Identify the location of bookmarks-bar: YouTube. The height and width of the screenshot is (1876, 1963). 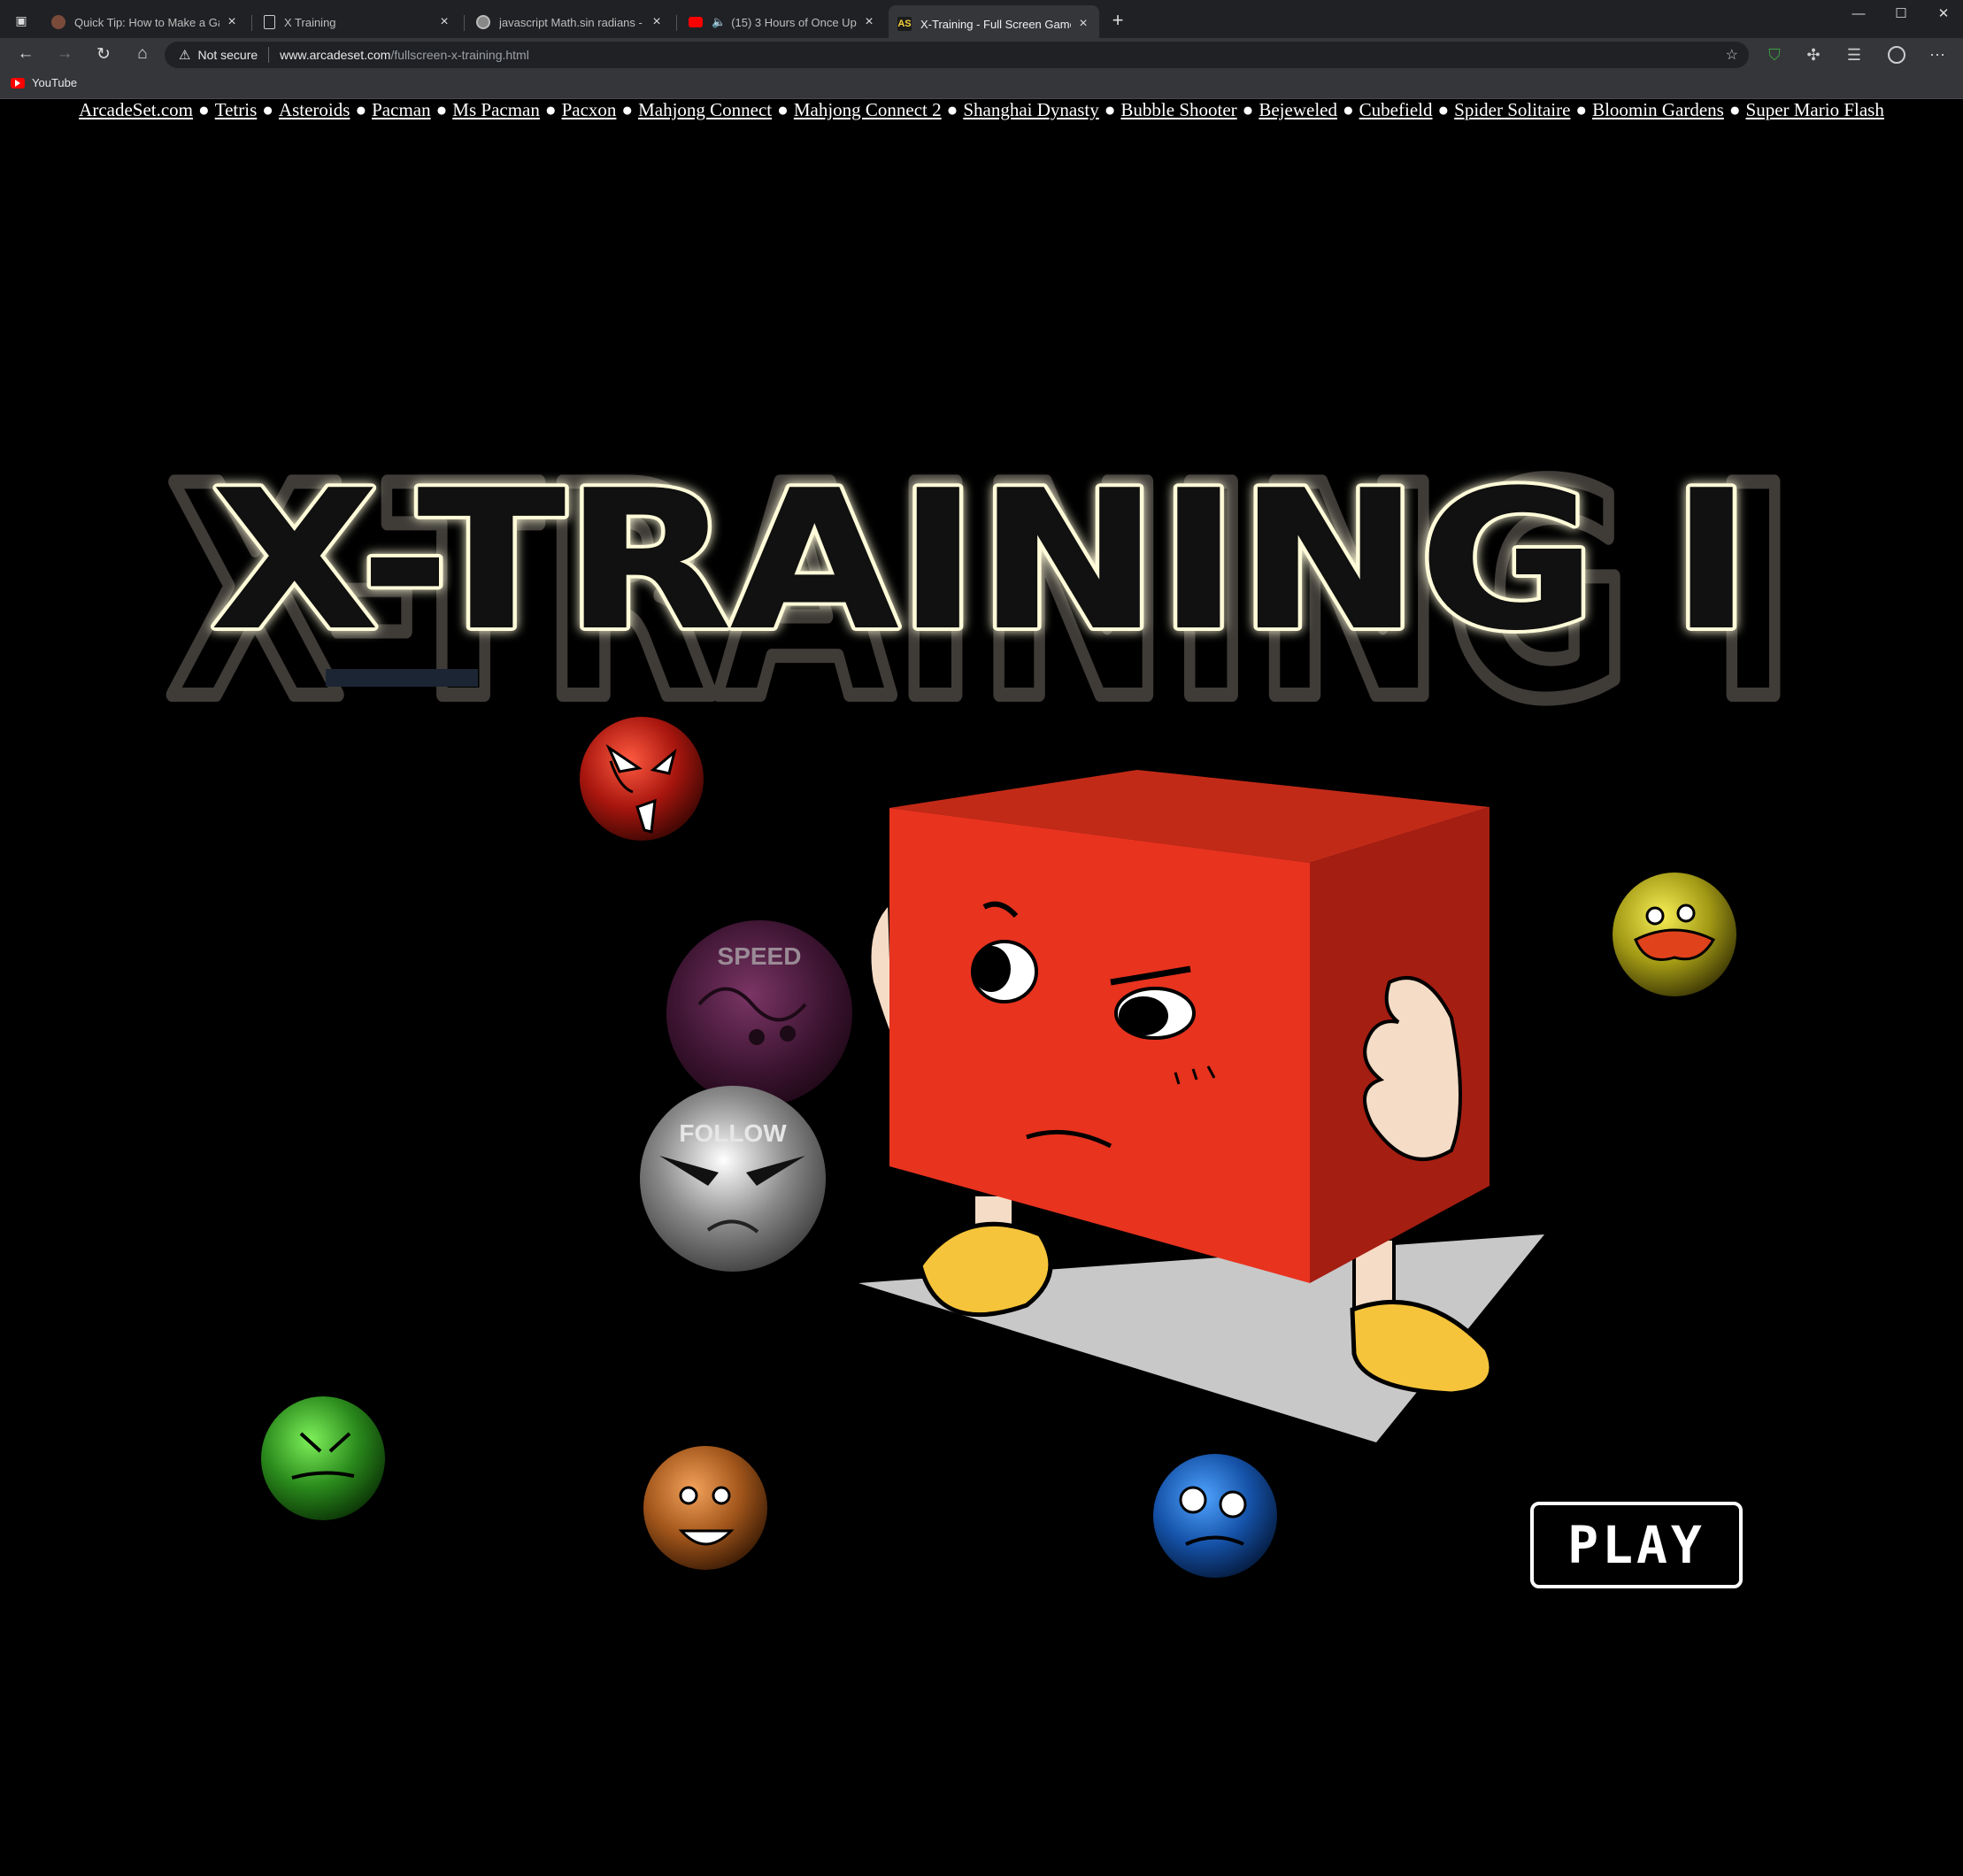
(981, 85).